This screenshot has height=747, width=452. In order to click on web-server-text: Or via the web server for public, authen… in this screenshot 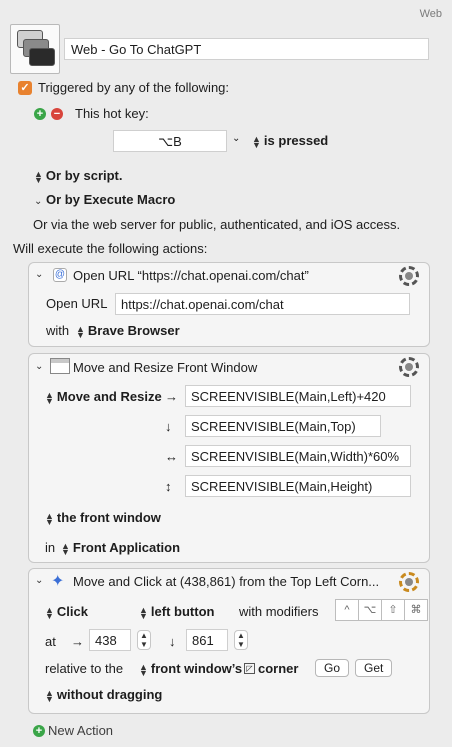, I will do `click(217, 224)`.